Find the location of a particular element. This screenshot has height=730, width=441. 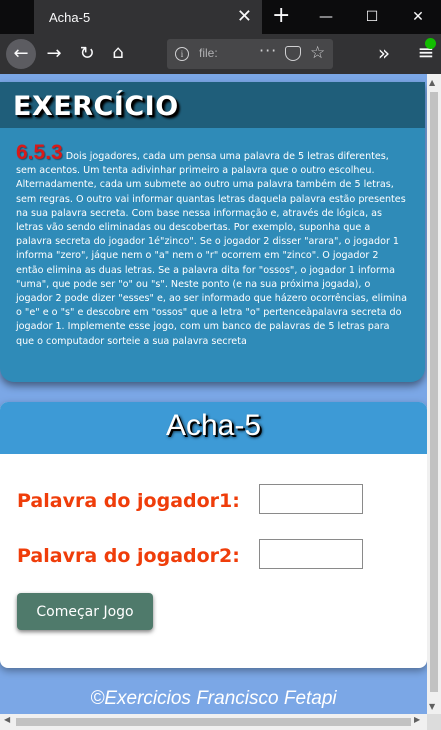

forward-arrow-icon: → is located at coordinates (54, 54).